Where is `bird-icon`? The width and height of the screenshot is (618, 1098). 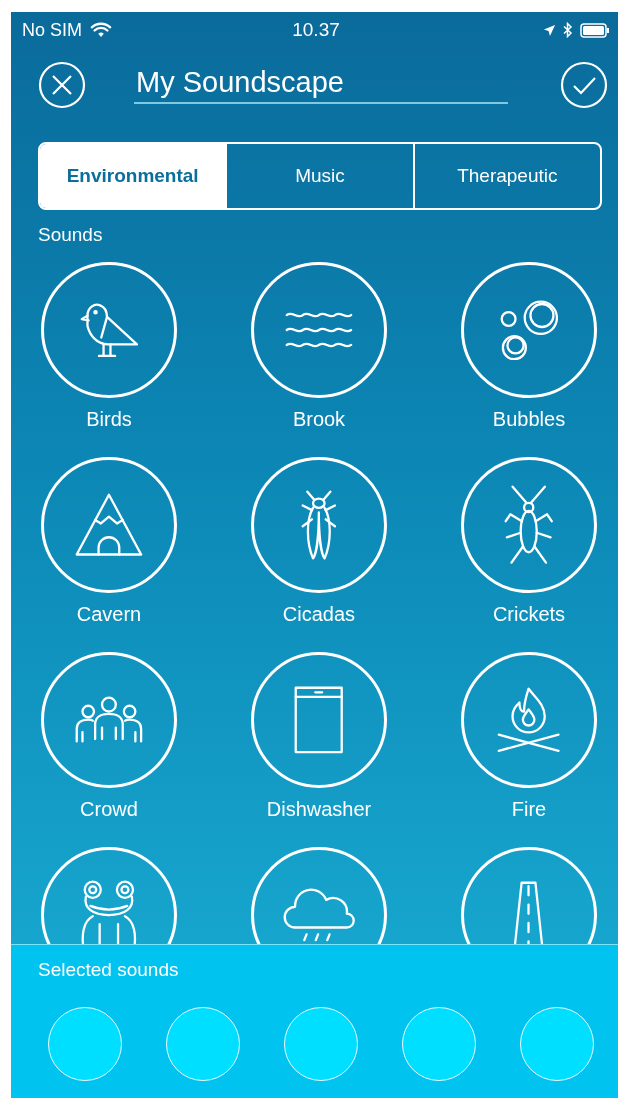
bird-icon is located at coordinates (109, 330).